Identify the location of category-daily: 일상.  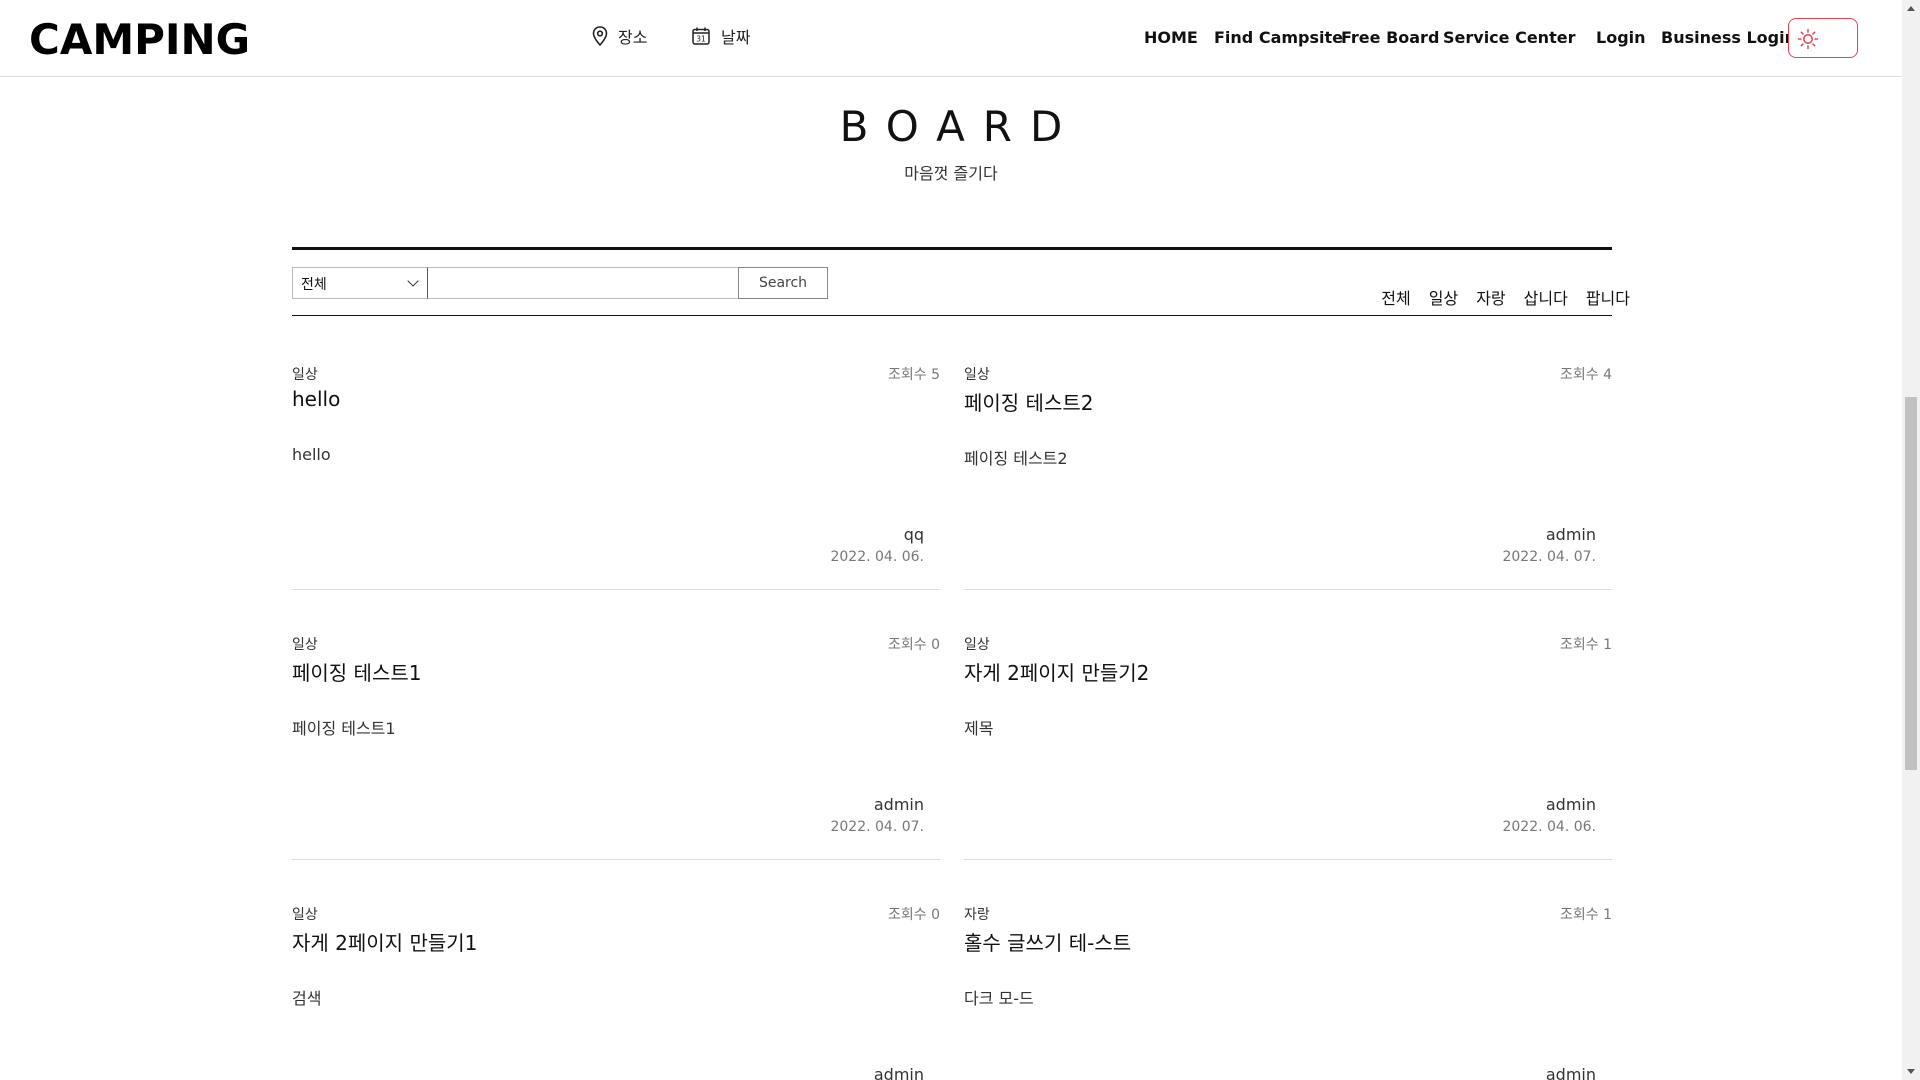
(1443, 297).